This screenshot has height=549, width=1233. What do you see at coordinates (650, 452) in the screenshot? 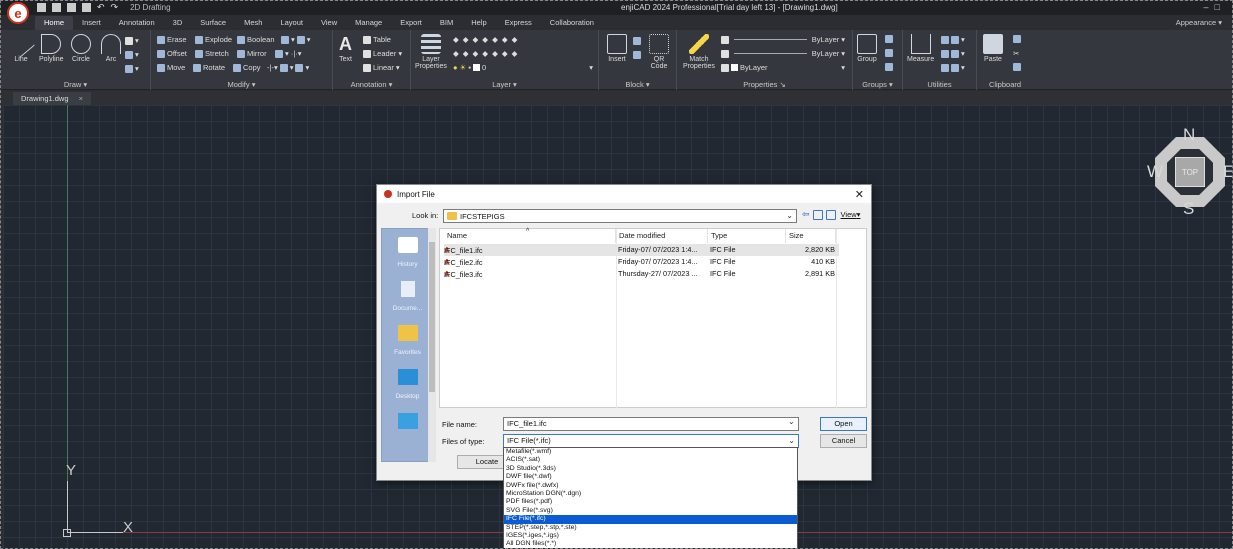
I see `filetype-option: Metafile(*.wmf)` at bounding box center [650, 452].